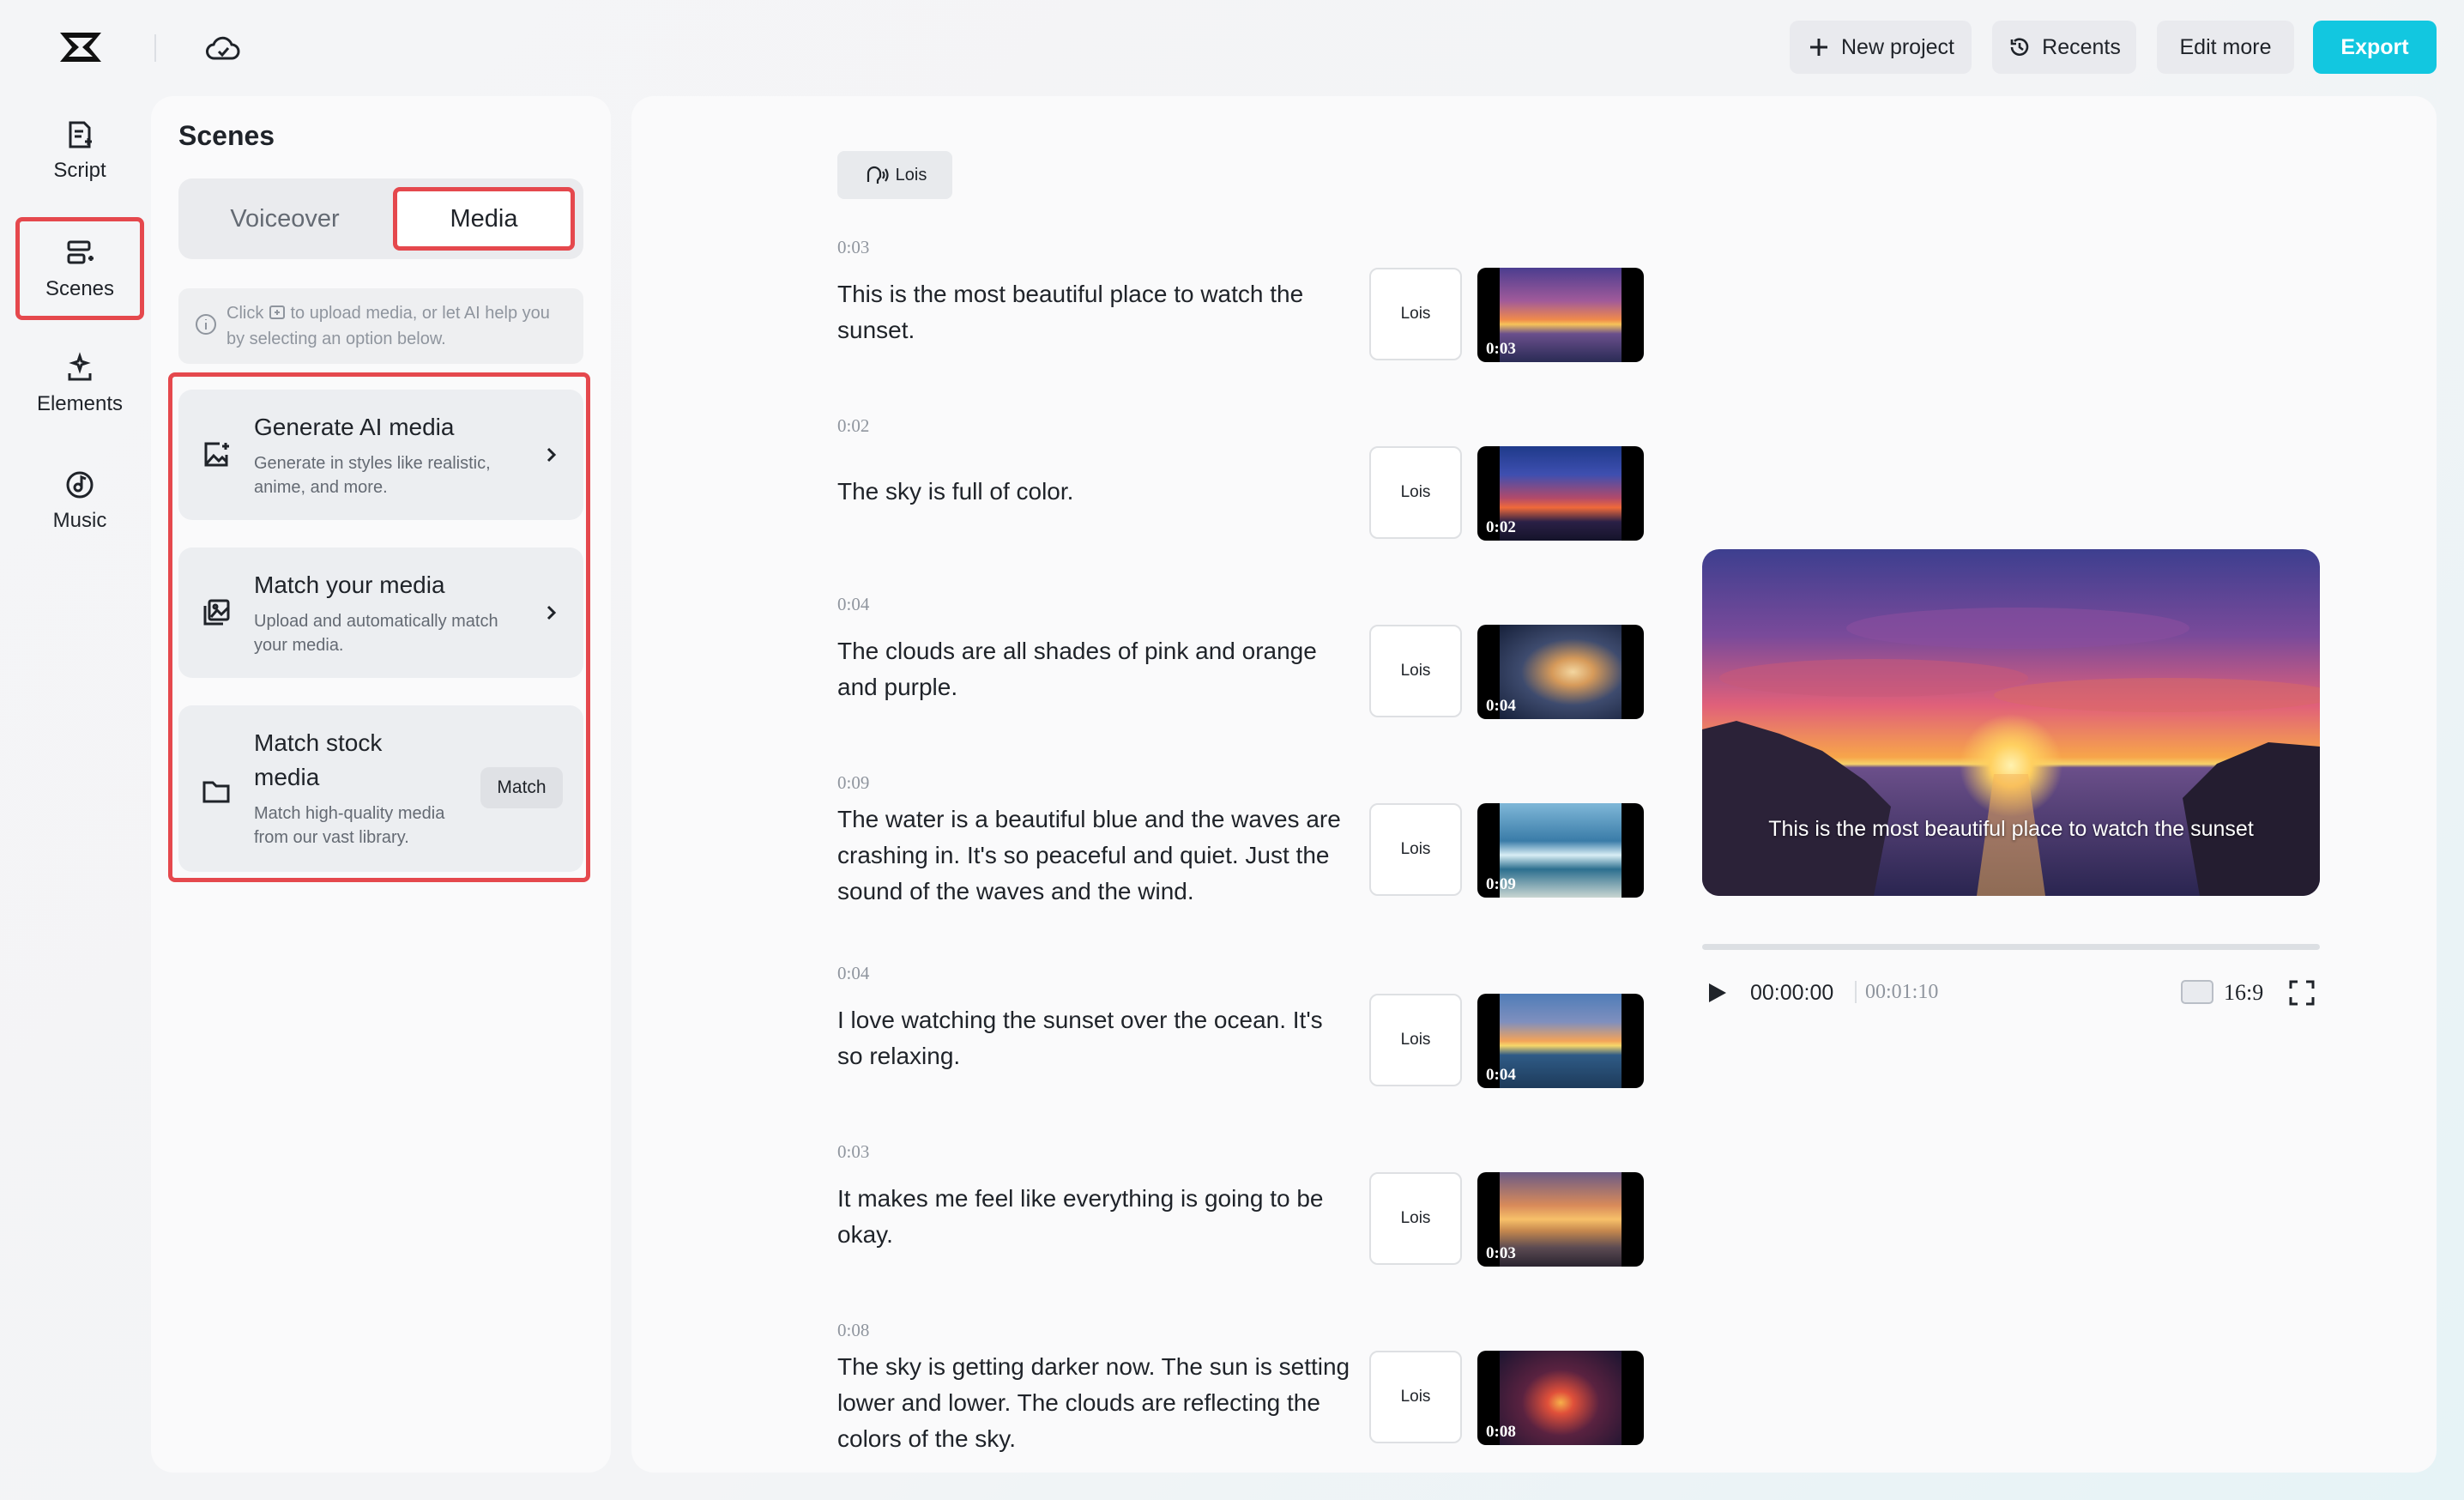  Describe the element at coordinates (894, 175) in the screenshot. I see `speaker-tag: Lois` at that location.